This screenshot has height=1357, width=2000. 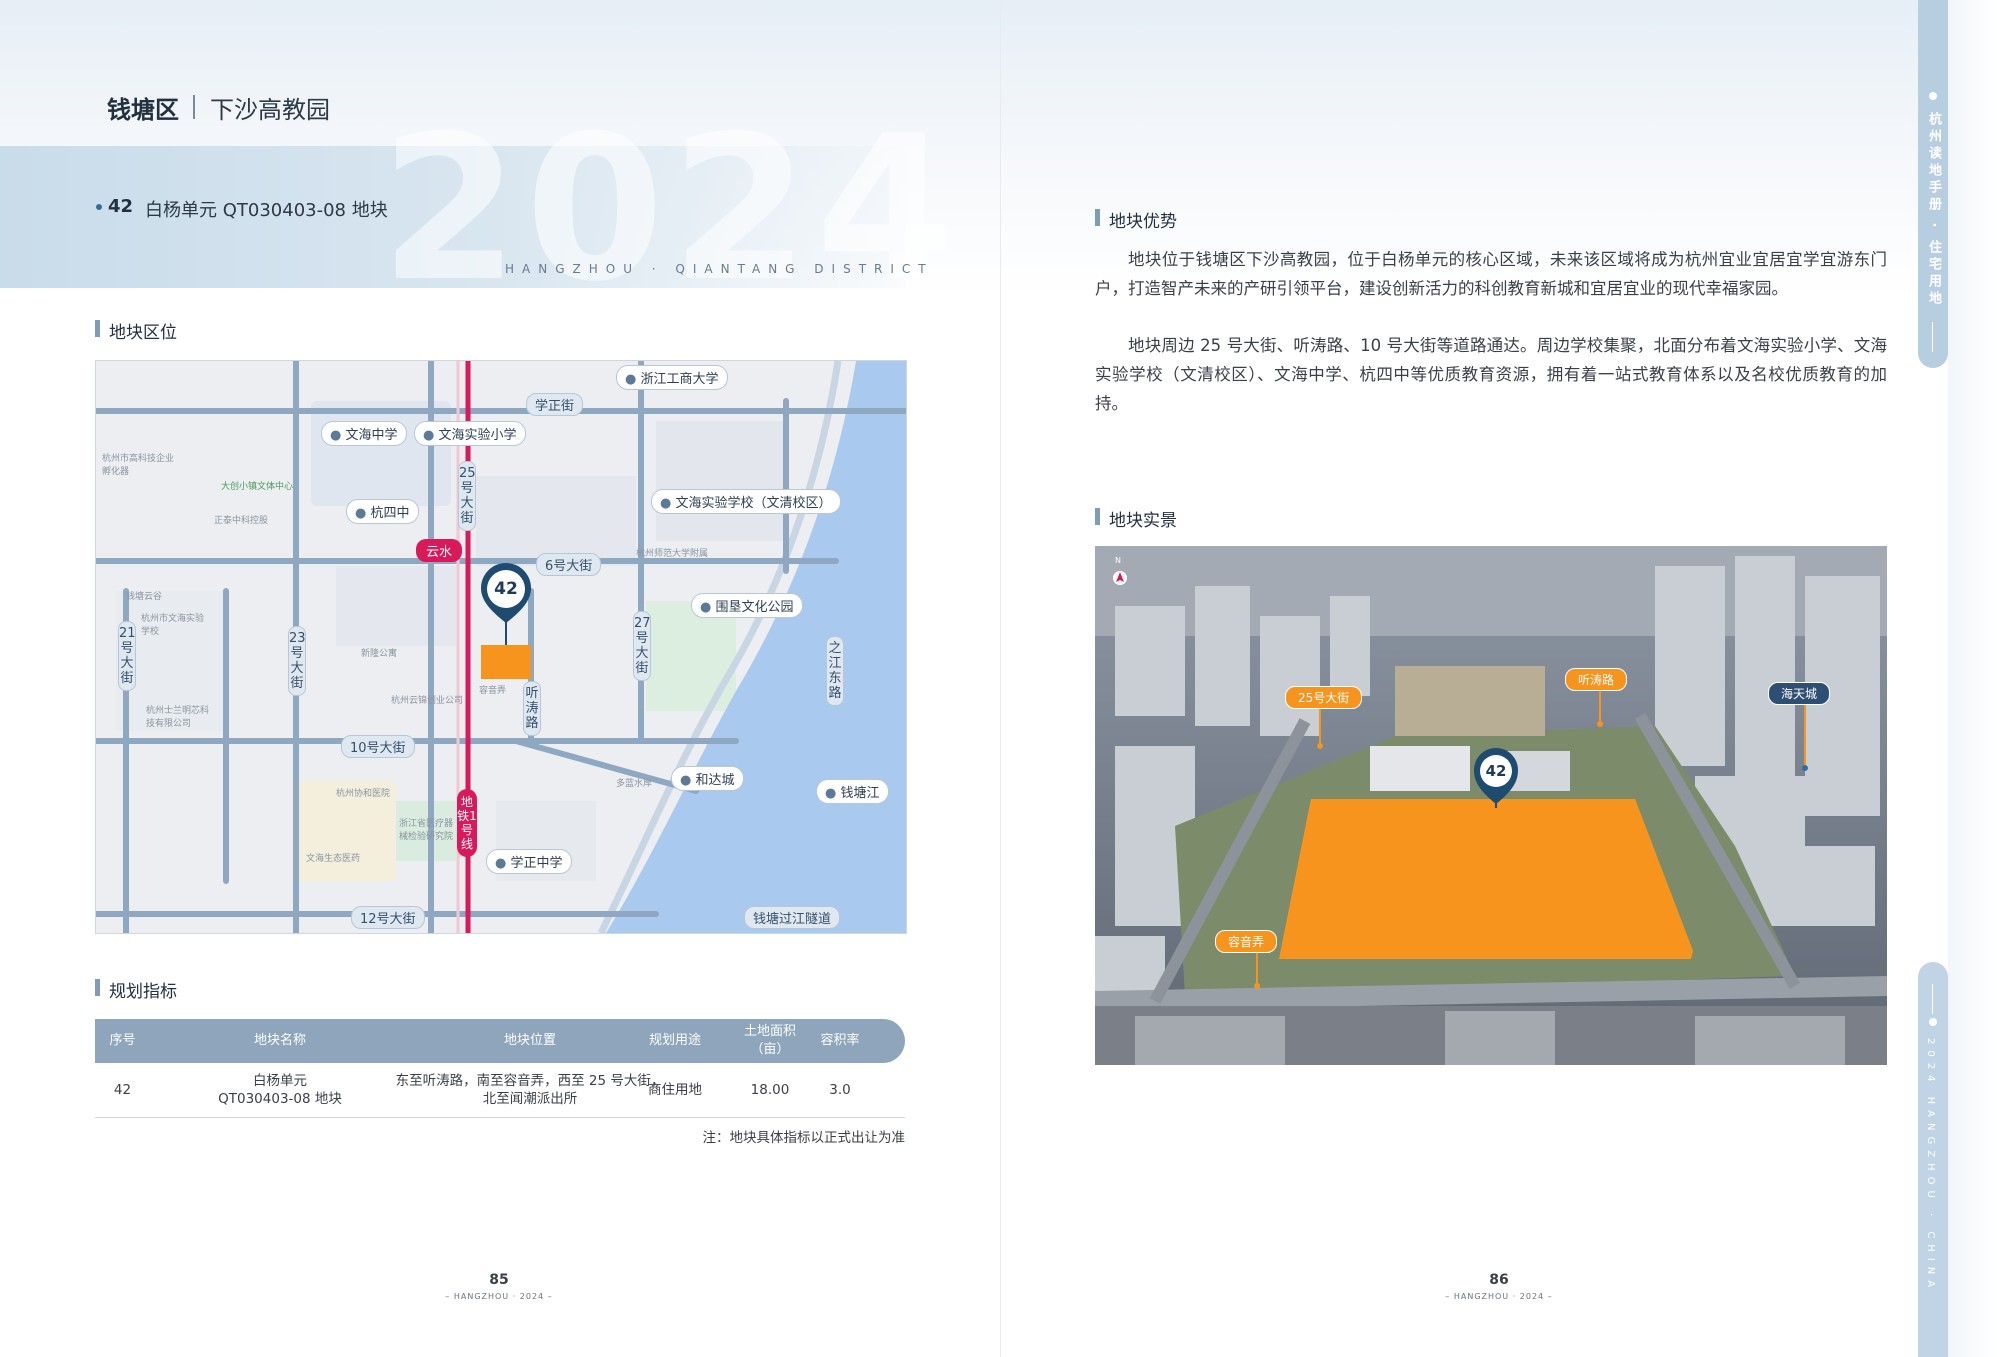 I want to click on compass-icon: N, so click(x=1118, y=560).